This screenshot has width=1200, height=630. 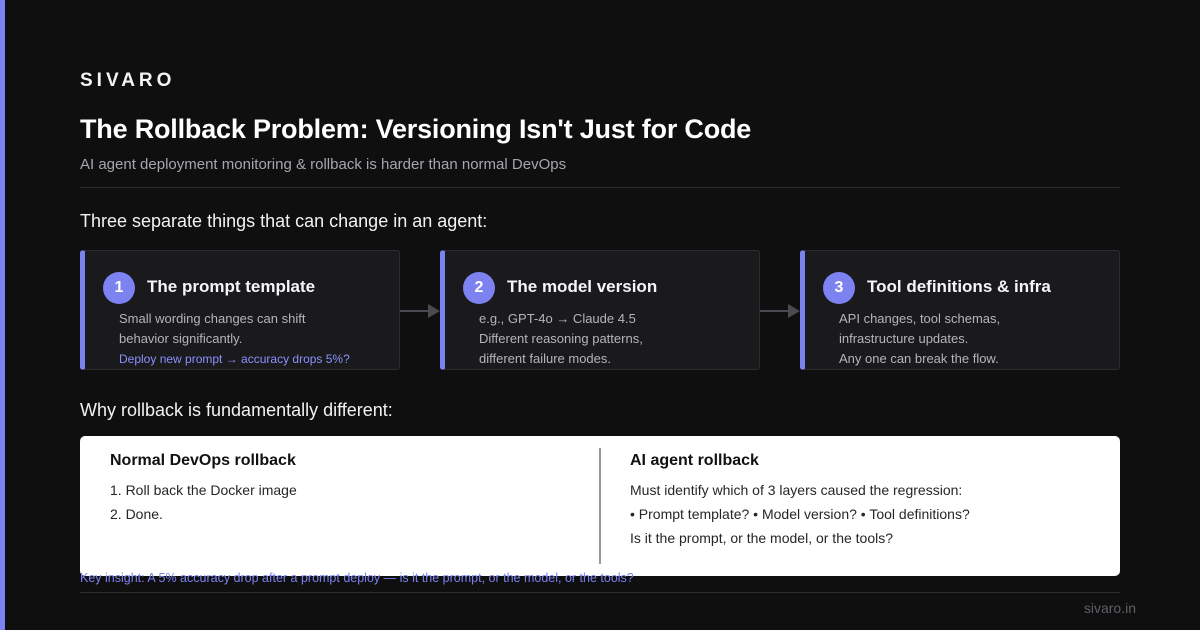 I want to click on footer-url: sivaro.in, so click(x=1109, y=608).